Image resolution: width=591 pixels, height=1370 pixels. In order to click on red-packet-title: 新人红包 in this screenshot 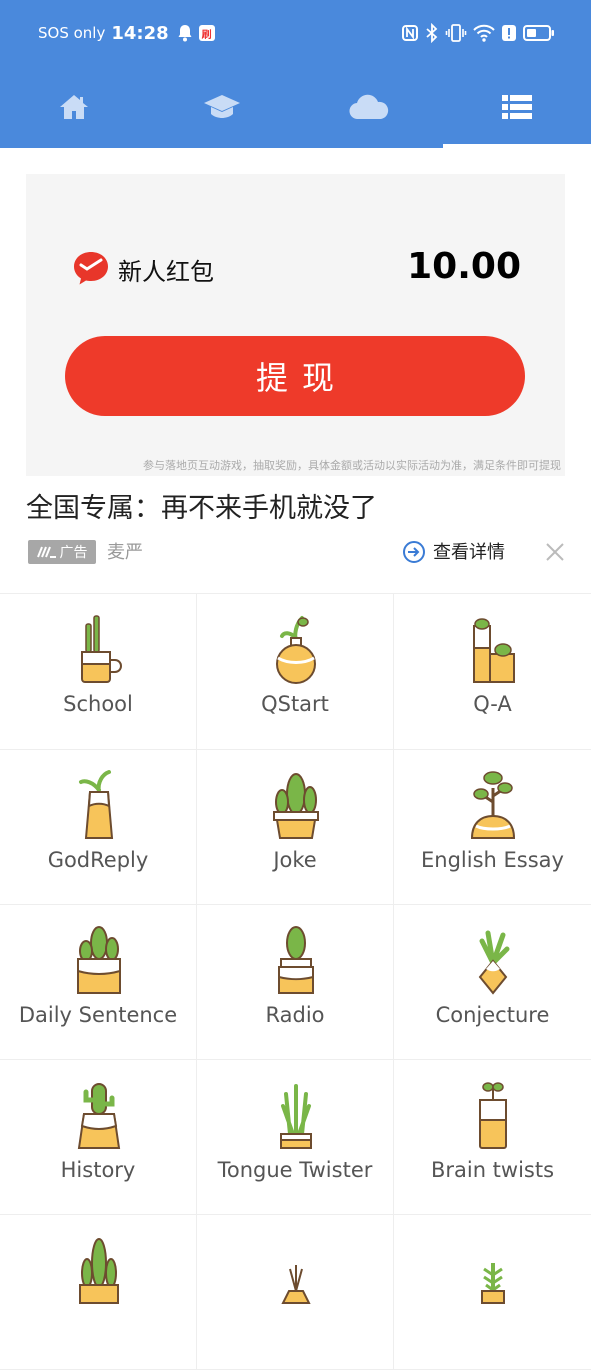, I will do `click(166, 272)`.